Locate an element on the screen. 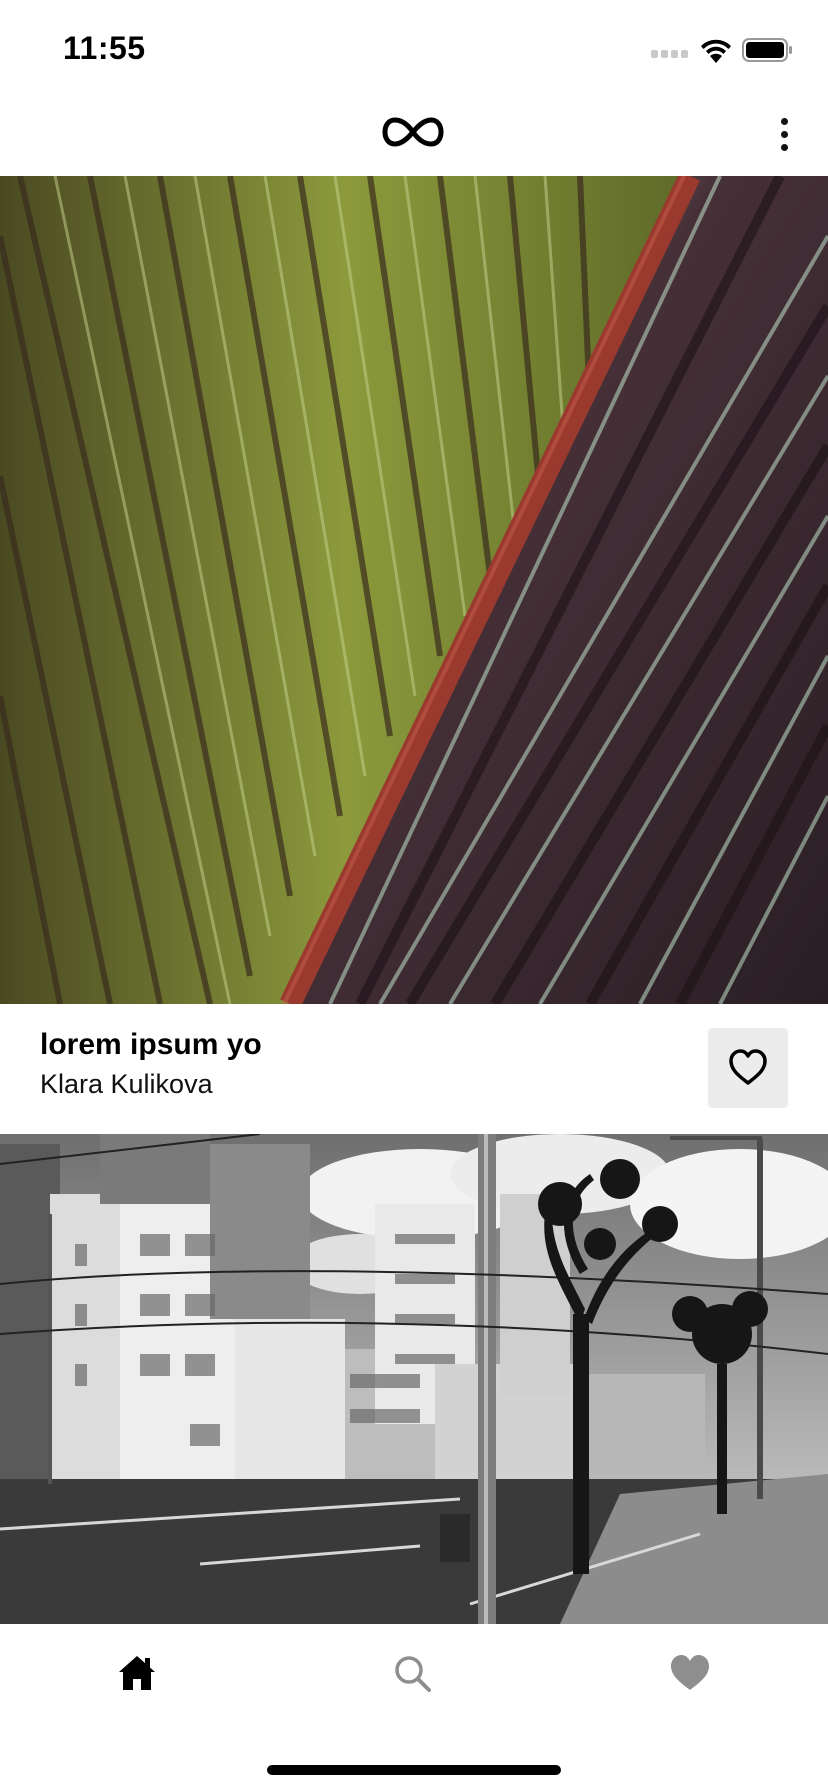  tab-search is located at coordinates (412, 1673).